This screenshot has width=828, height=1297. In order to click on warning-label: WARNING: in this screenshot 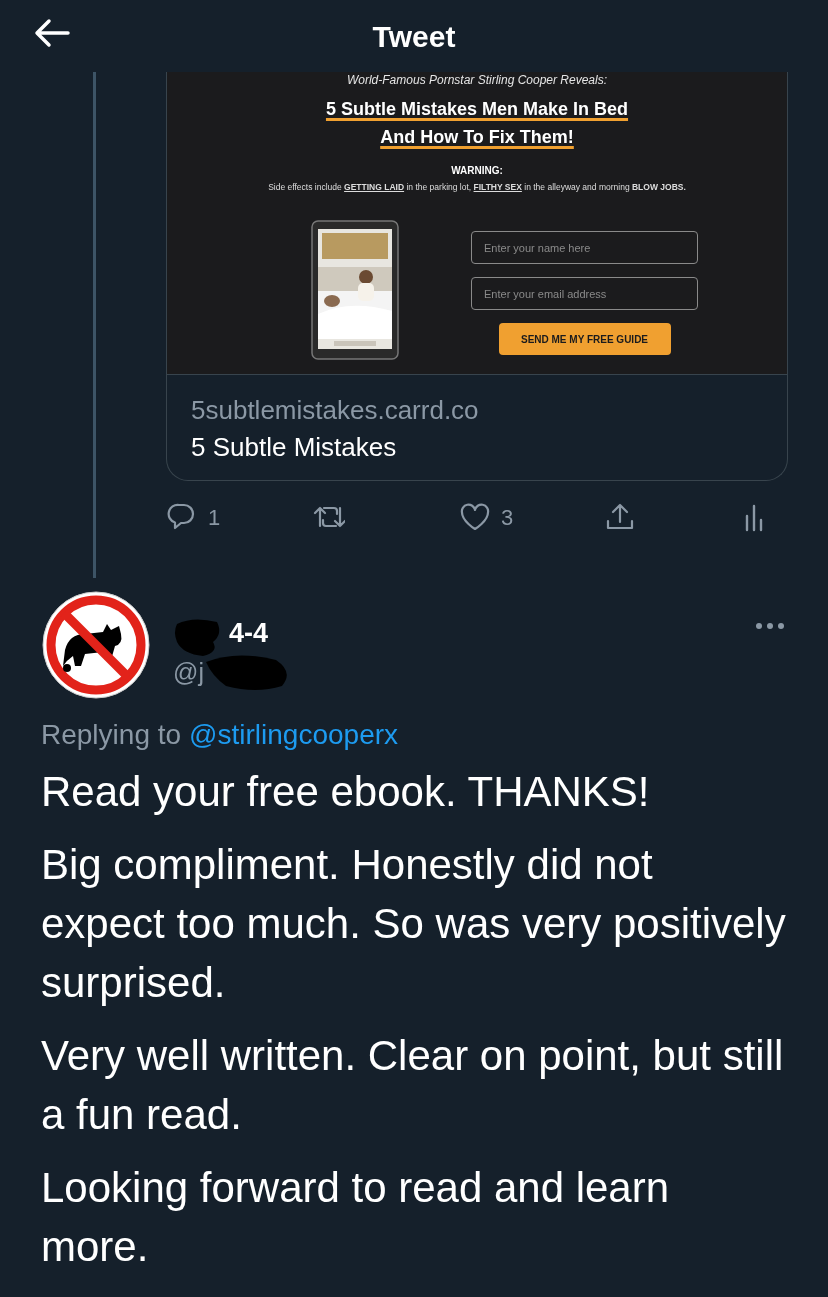, I will do `click(477, 171)`.